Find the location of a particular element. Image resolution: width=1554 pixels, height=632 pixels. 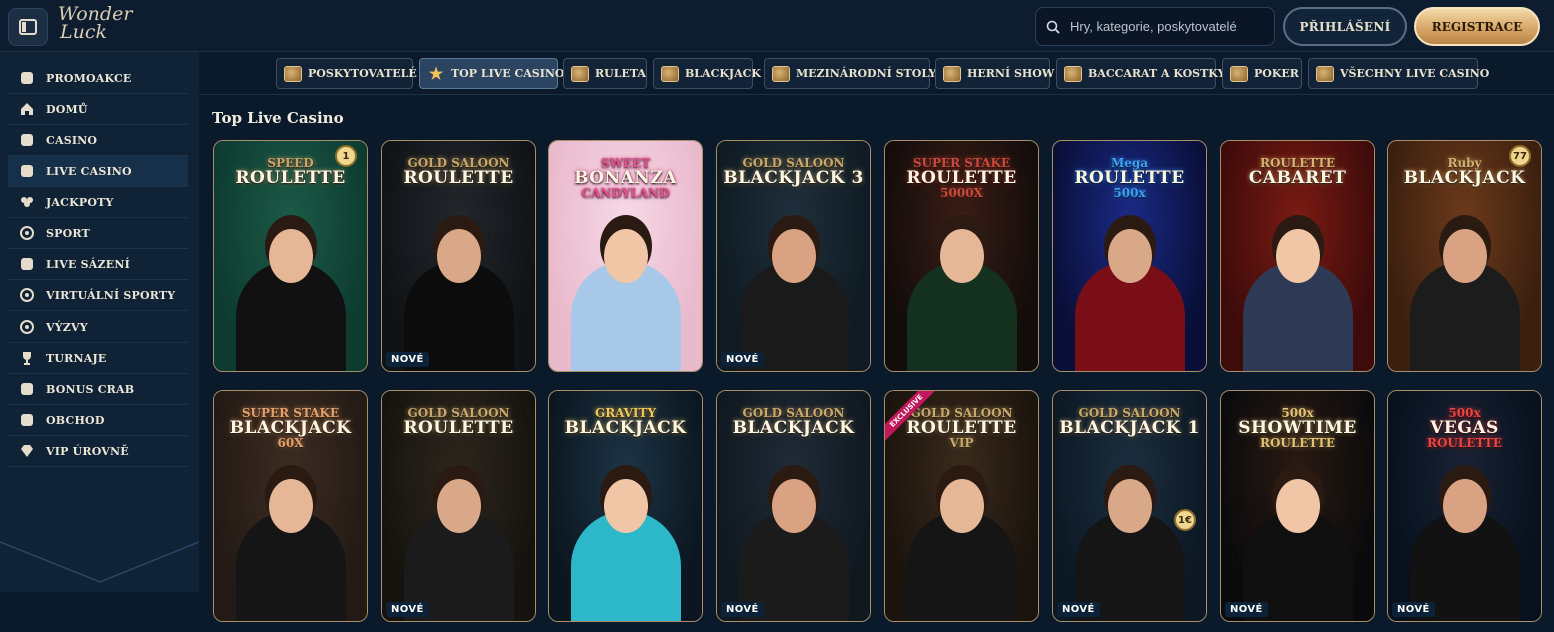

game-title: 500x SHOWTIME ROULETTE is located at coordinates (1297, 428).